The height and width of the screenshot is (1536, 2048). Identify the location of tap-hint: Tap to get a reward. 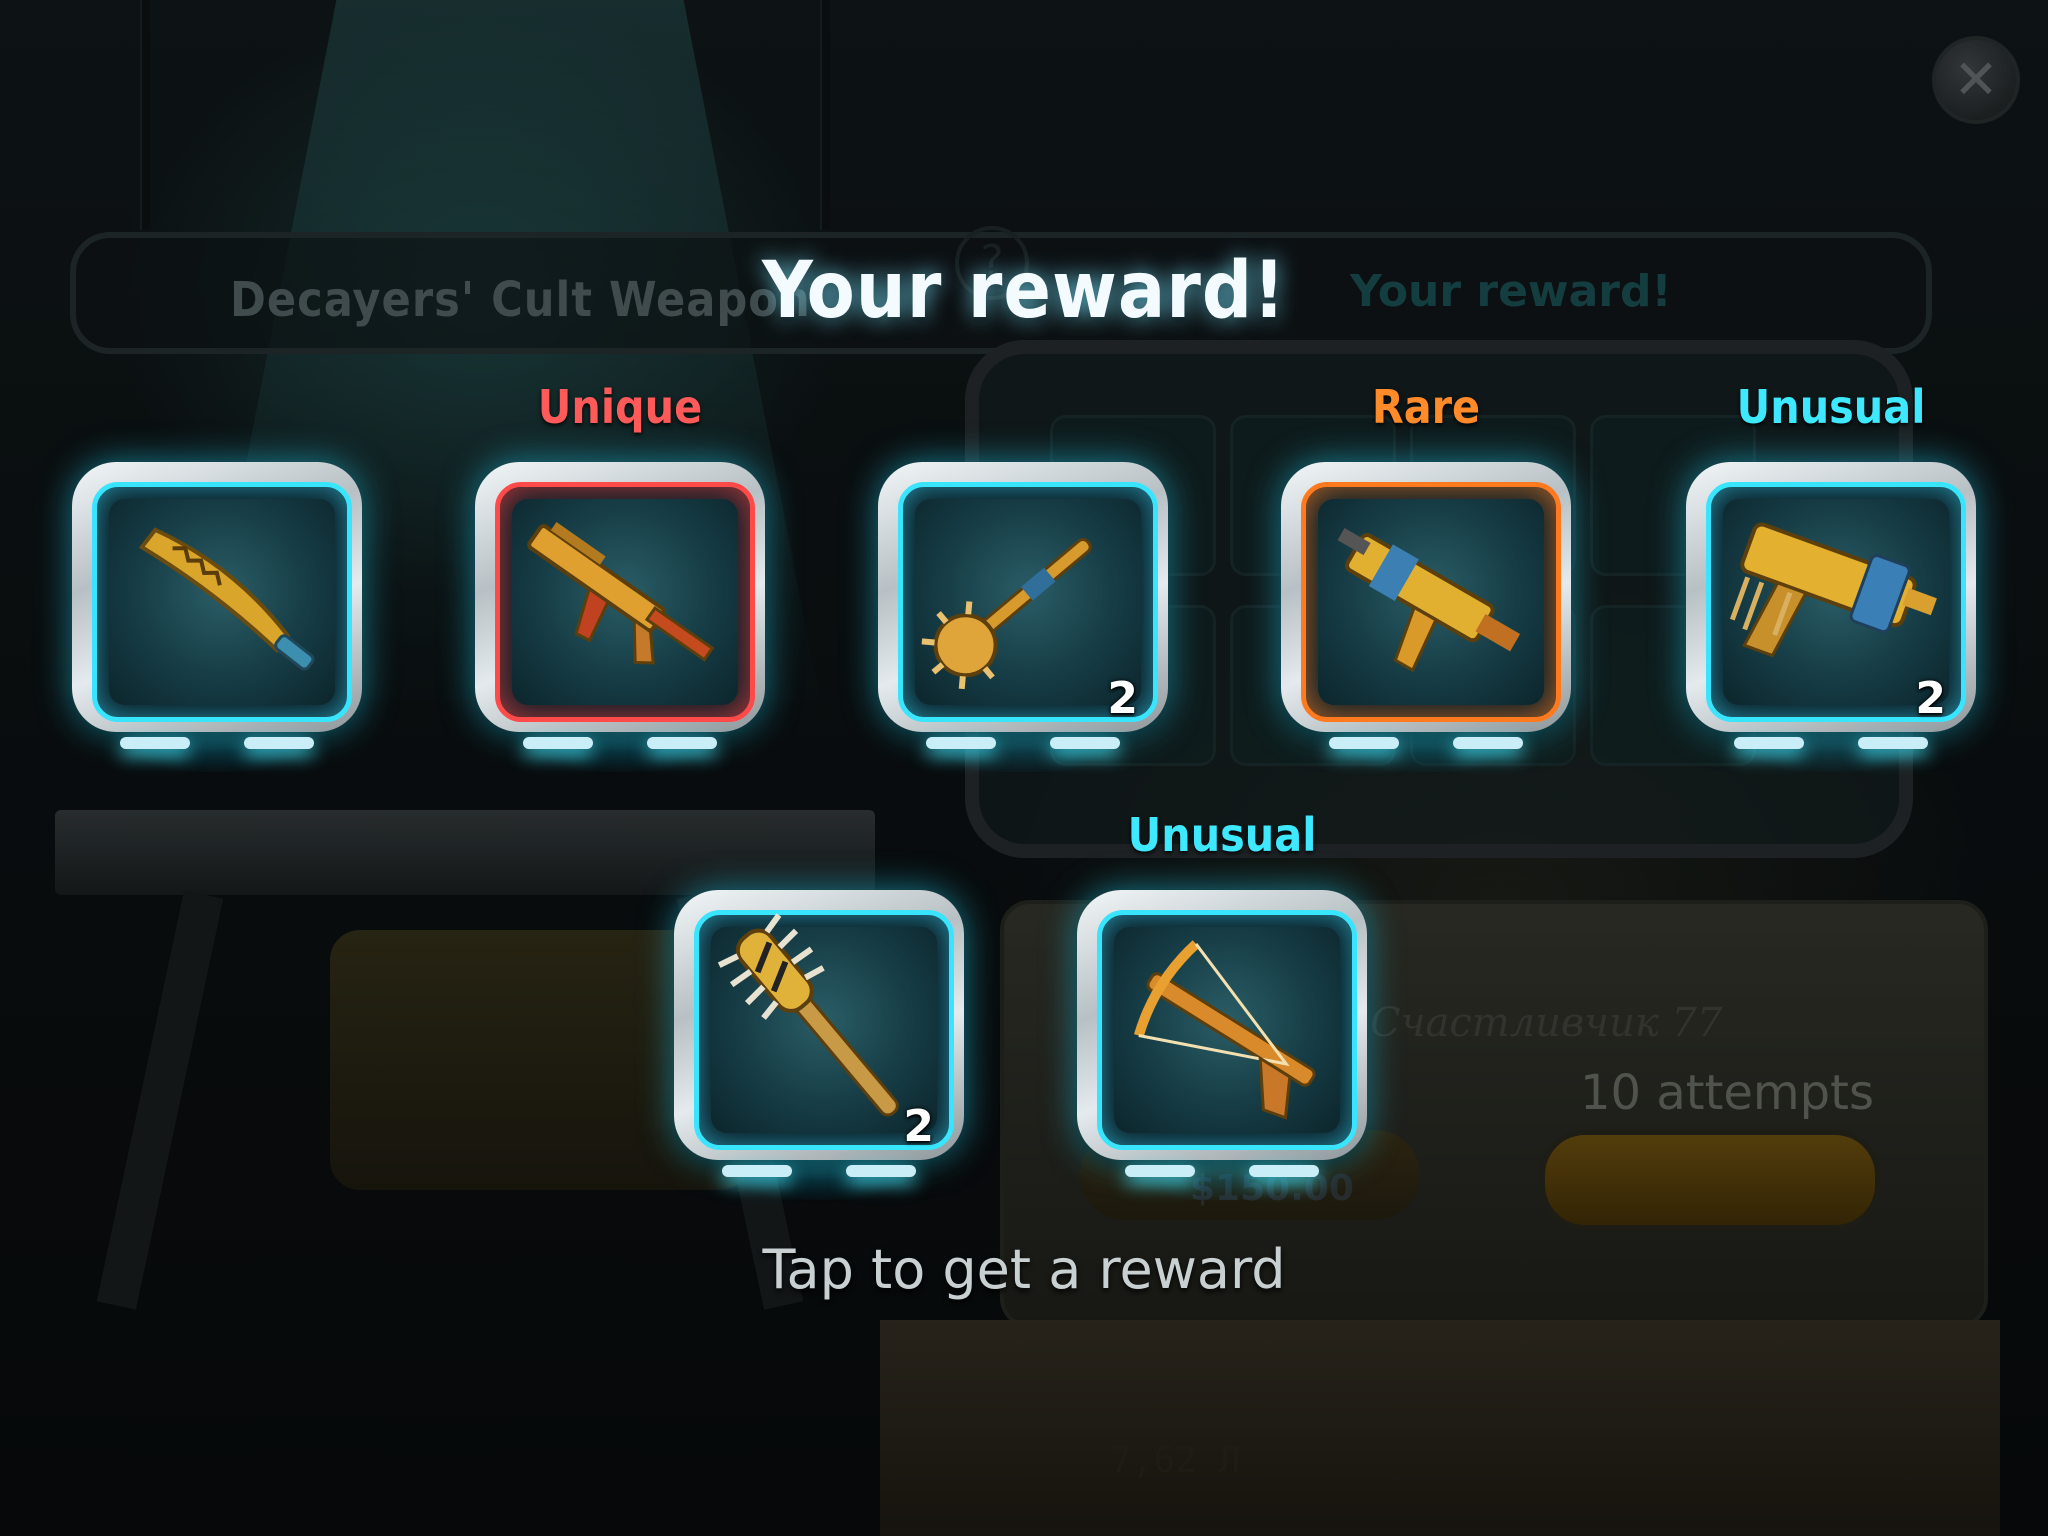
(1024, 1269).